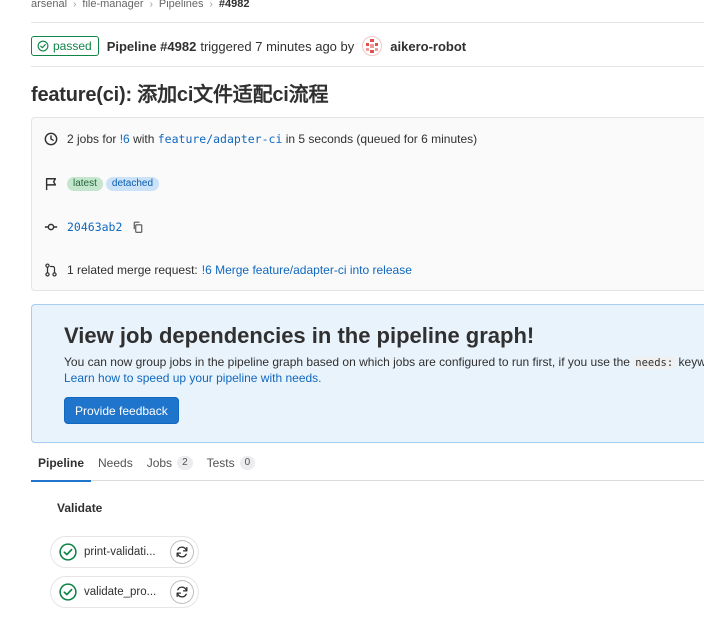 This screenshot has width=704, height=626. Describe the element at coordinates (180, 95) in the screenshot. I see `page-title: feature(ci): 添加ci文件适配ci流程` at that location.